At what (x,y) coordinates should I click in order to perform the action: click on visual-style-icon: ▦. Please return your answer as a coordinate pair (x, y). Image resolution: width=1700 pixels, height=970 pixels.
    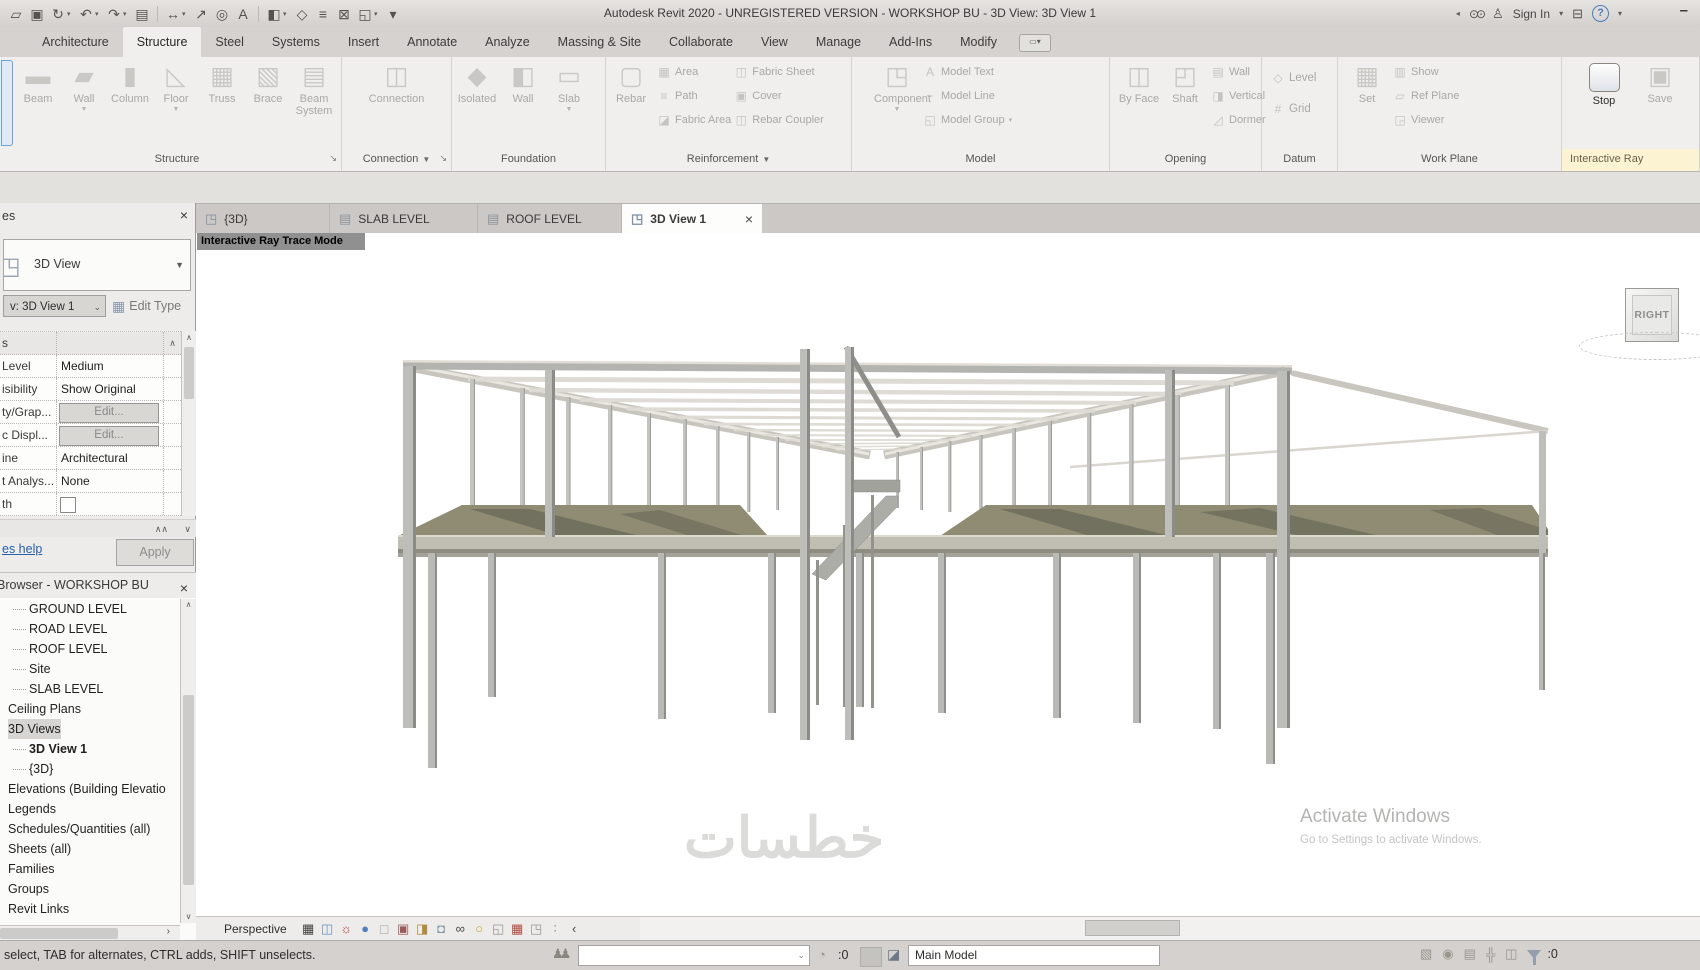
    Looking at the image, I should click on (308, 929).